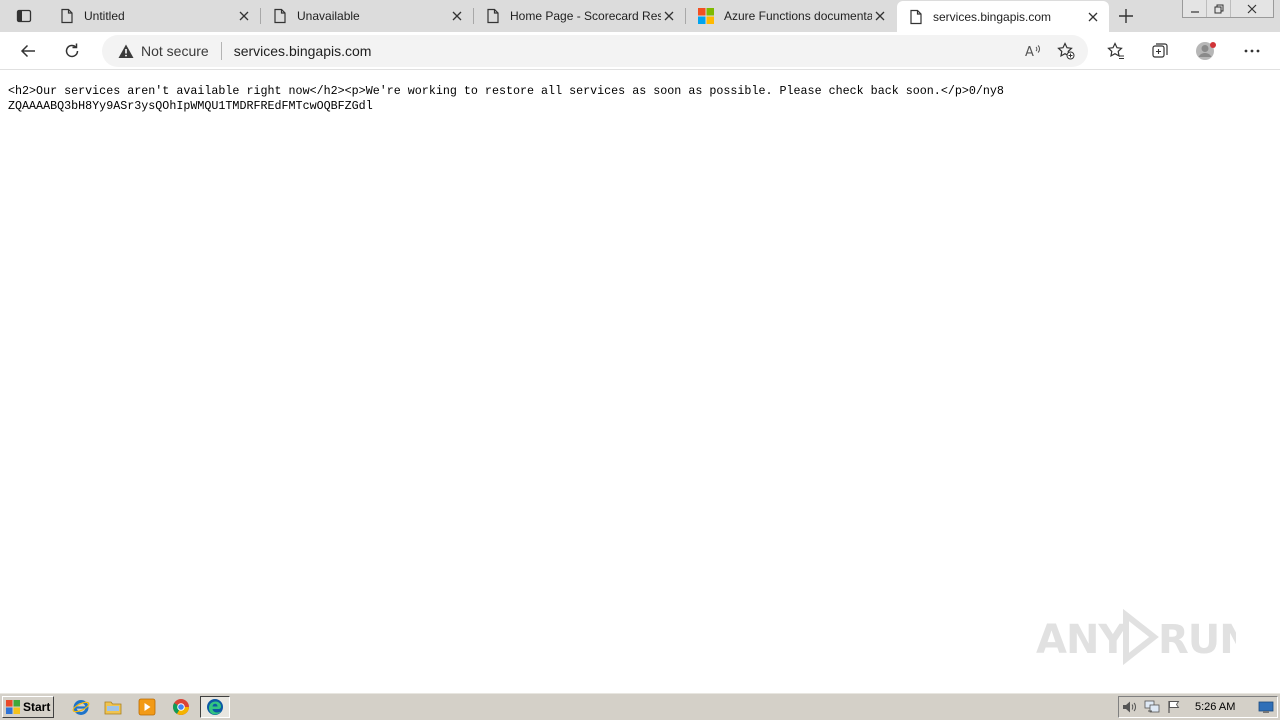 The width and height of the screenshot is (1280, 720). What do you see at coordinates (175, 51) in the screenshot?
I see `not-secure-label: Not secure` at bounding box center [175, 51].